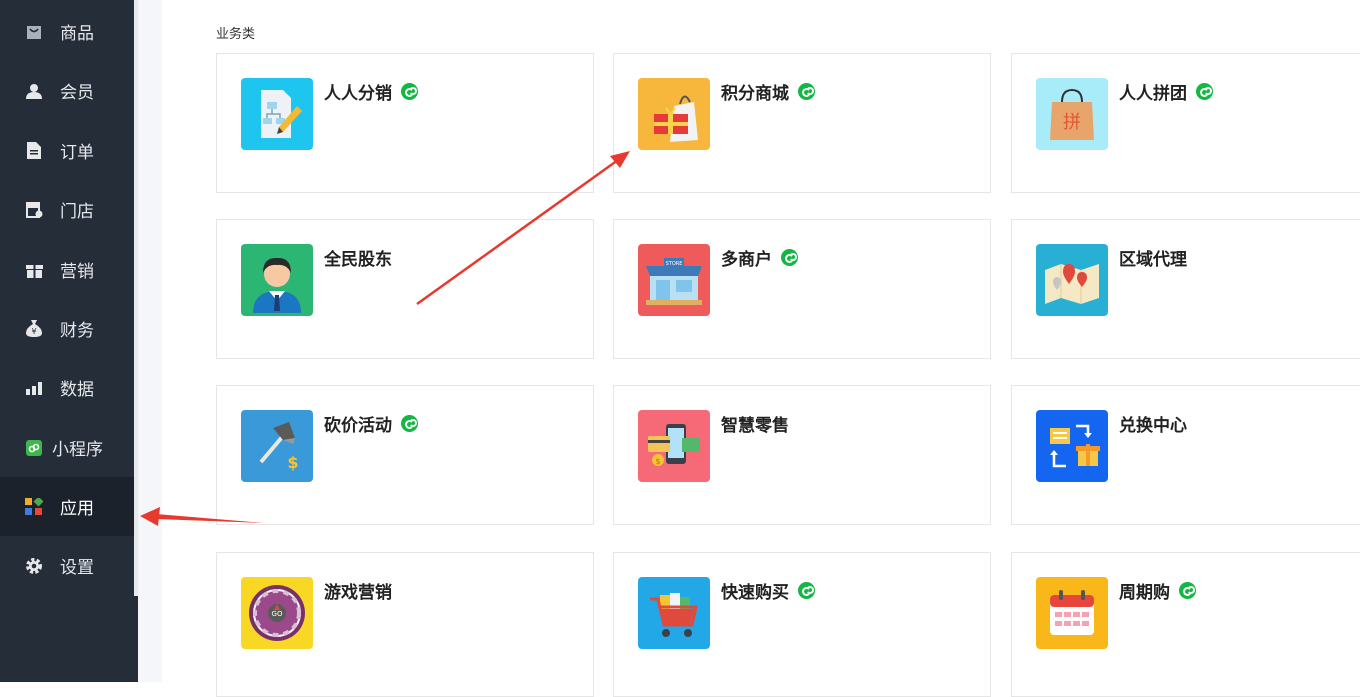 The image size is (1360, 697). Describe the element at coordinates (77, 34) in the screenshot. I see `sidebar-item-label: 商品` at that location.